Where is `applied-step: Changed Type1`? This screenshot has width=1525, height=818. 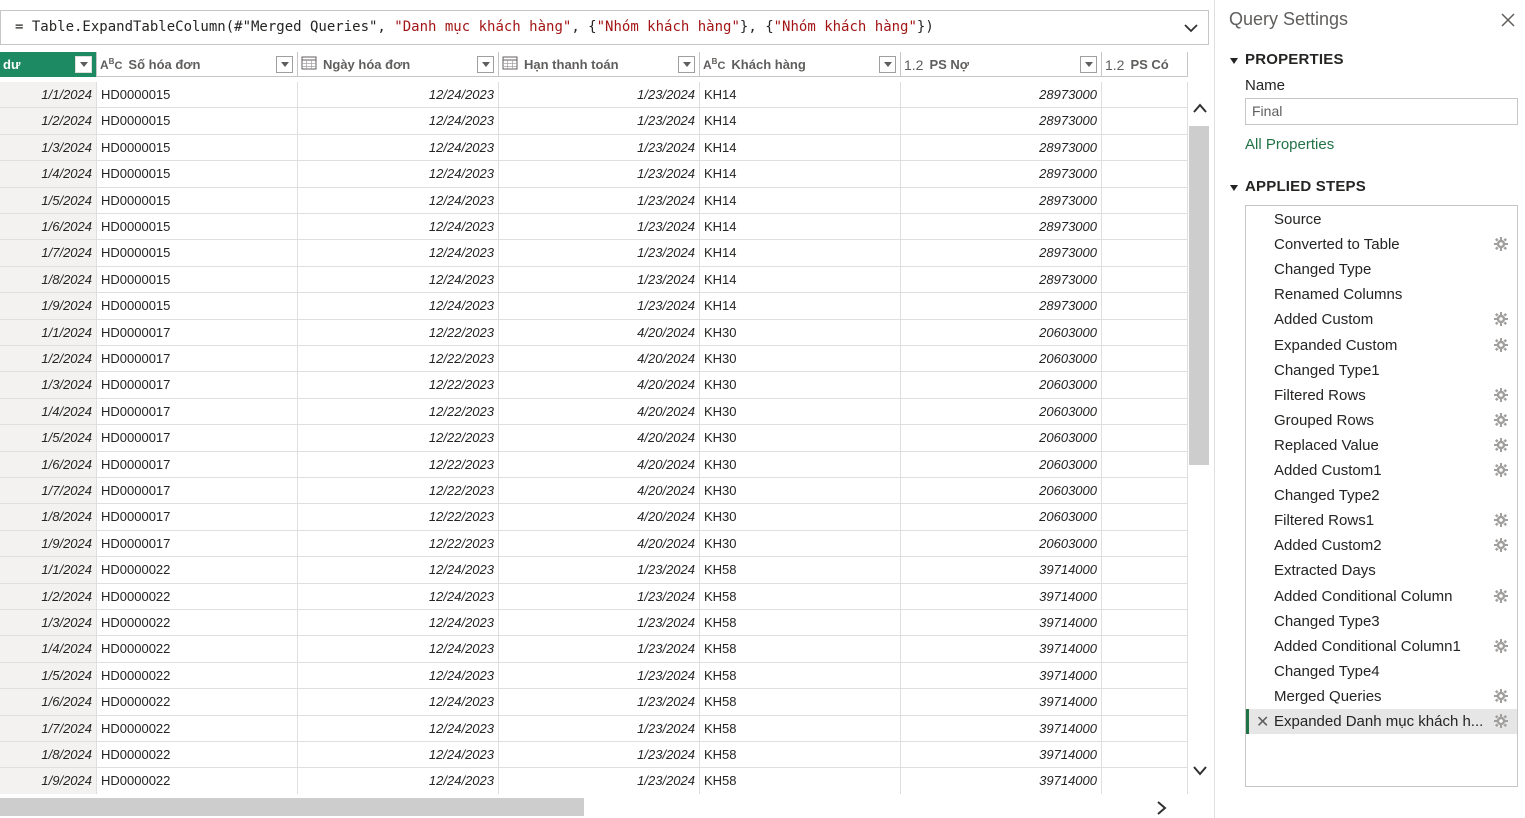
applied-step: Changed Type1 is located at coordinates (1381, 370).